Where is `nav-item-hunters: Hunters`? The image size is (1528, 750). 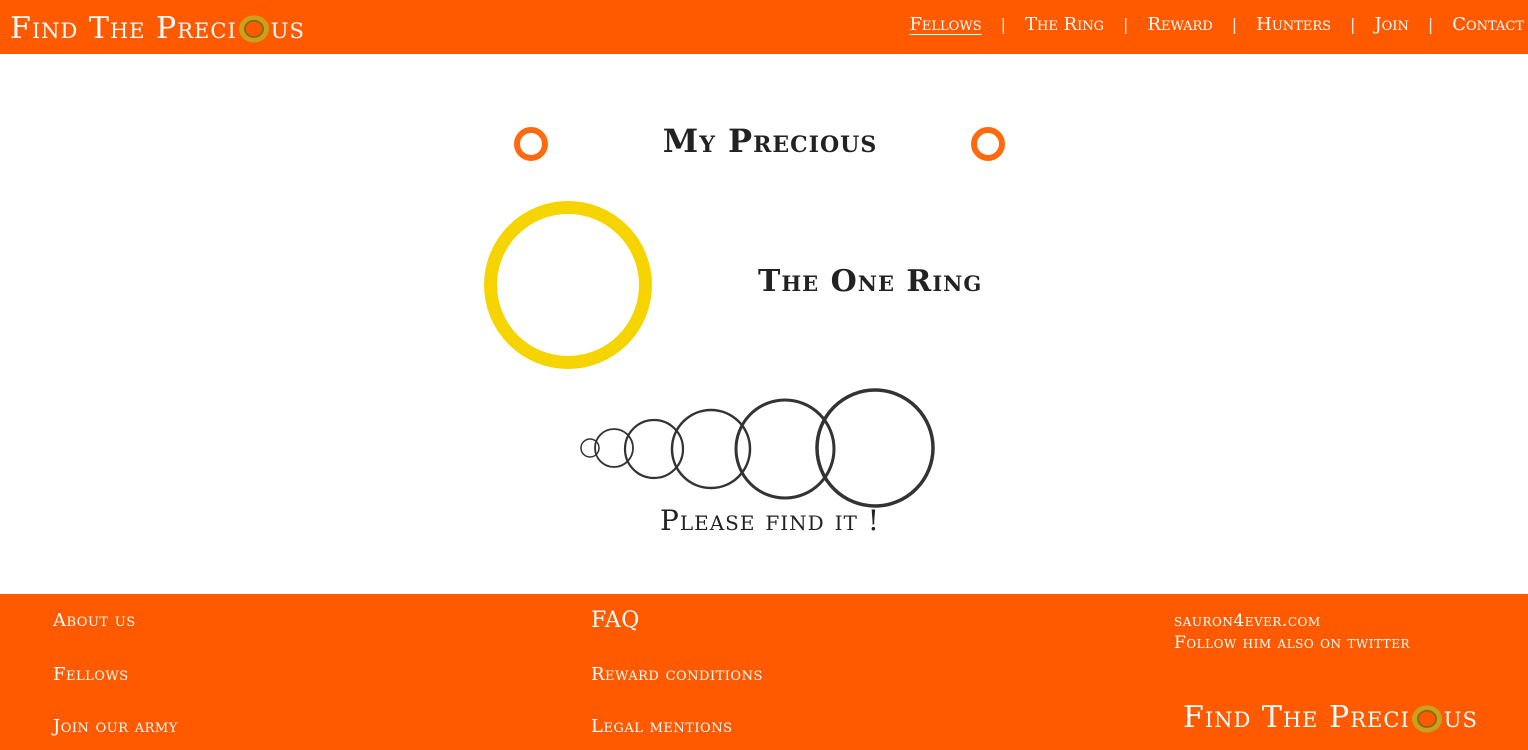 nav-item-hunters: Hunters is located at coordinates (1293, 24).